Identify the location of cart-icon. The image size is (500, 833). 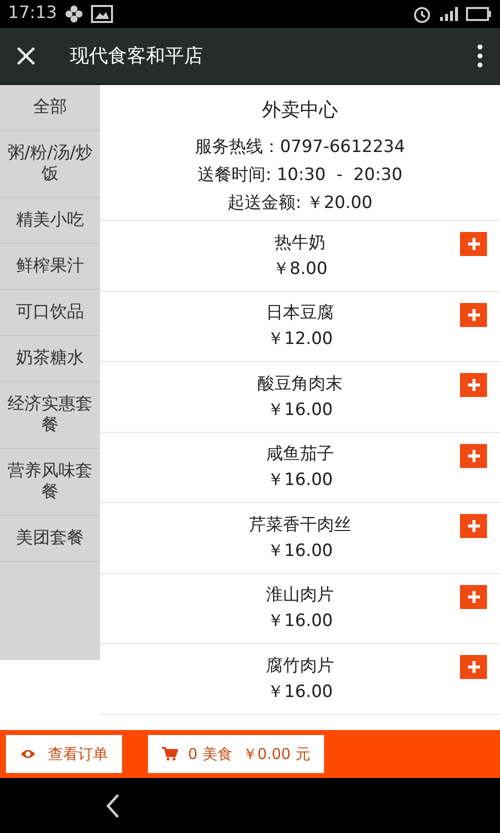
(170, 754).